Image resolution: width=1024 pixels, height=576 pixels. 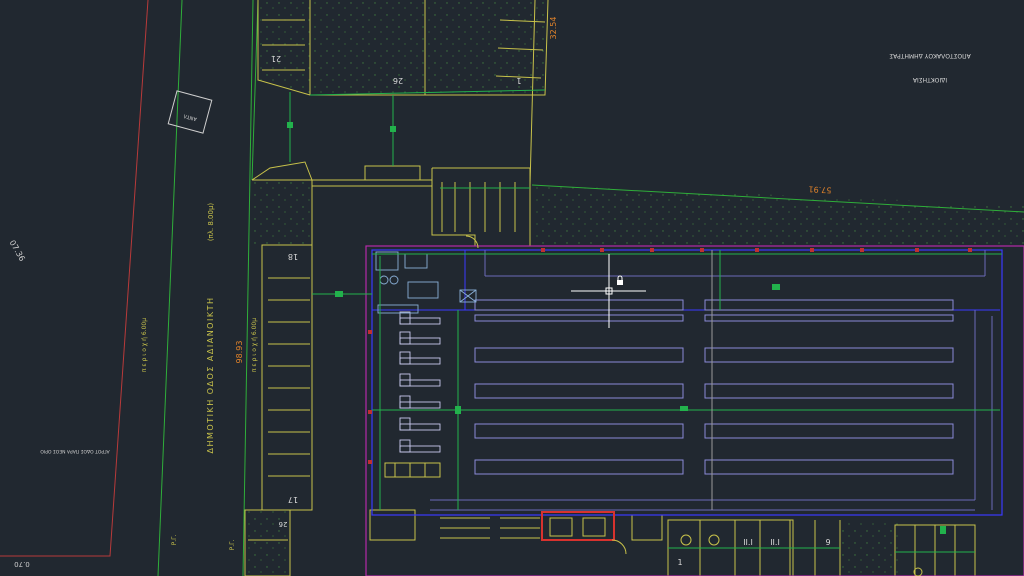 I want to click on title-line-2: ΑΠΟΣΤΟΛΑΚΟΥ ΔΗΜΗΤΡΑΣ, so click(x=930, y=55).